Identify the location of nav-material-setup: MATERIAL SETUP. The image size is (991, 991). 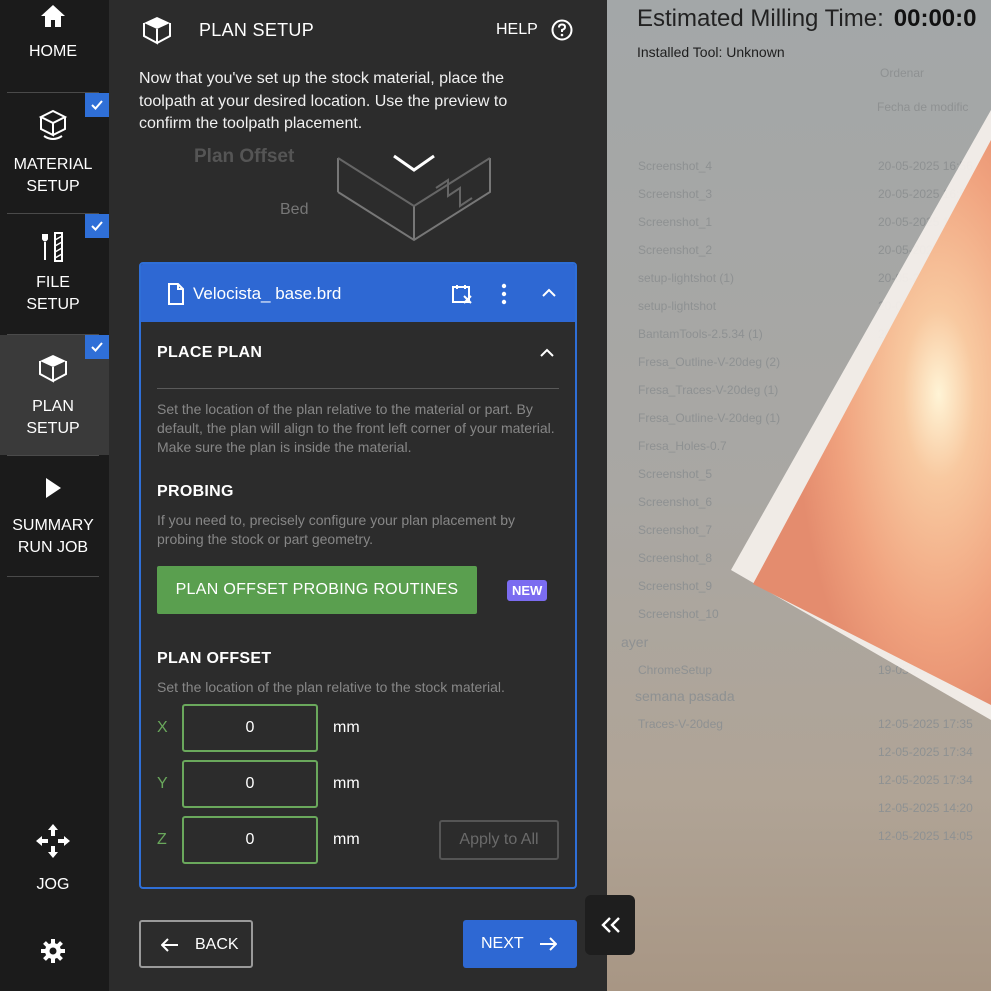
(53, 153).